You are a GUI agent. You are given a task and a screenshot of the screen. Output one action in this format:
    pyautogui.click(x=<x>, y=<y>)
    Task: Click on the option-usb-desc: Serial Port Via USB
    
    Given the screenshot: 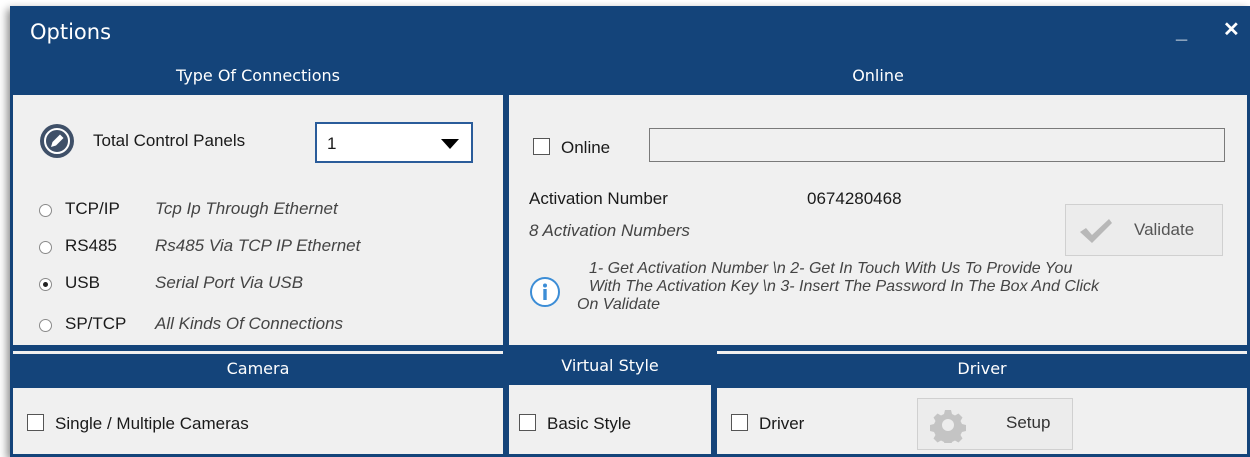 What is the action you would take?
    pyautogui.click(x=229, y=282)
    